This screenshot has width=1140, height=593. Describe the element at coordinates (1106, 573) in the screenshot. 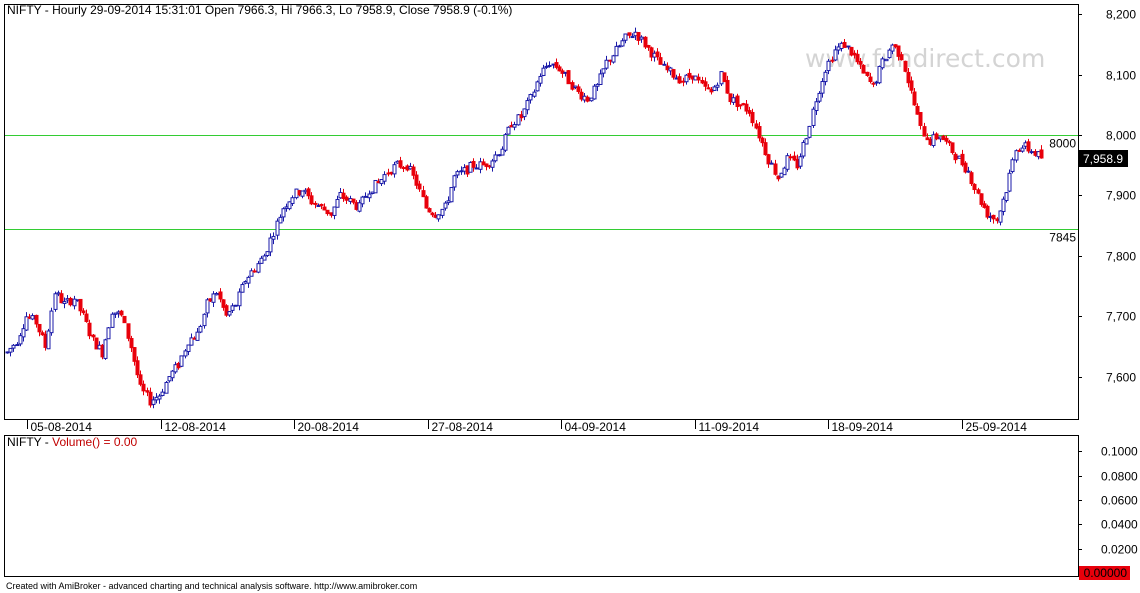

I see `volume-value-label: 0.00000` at that location.